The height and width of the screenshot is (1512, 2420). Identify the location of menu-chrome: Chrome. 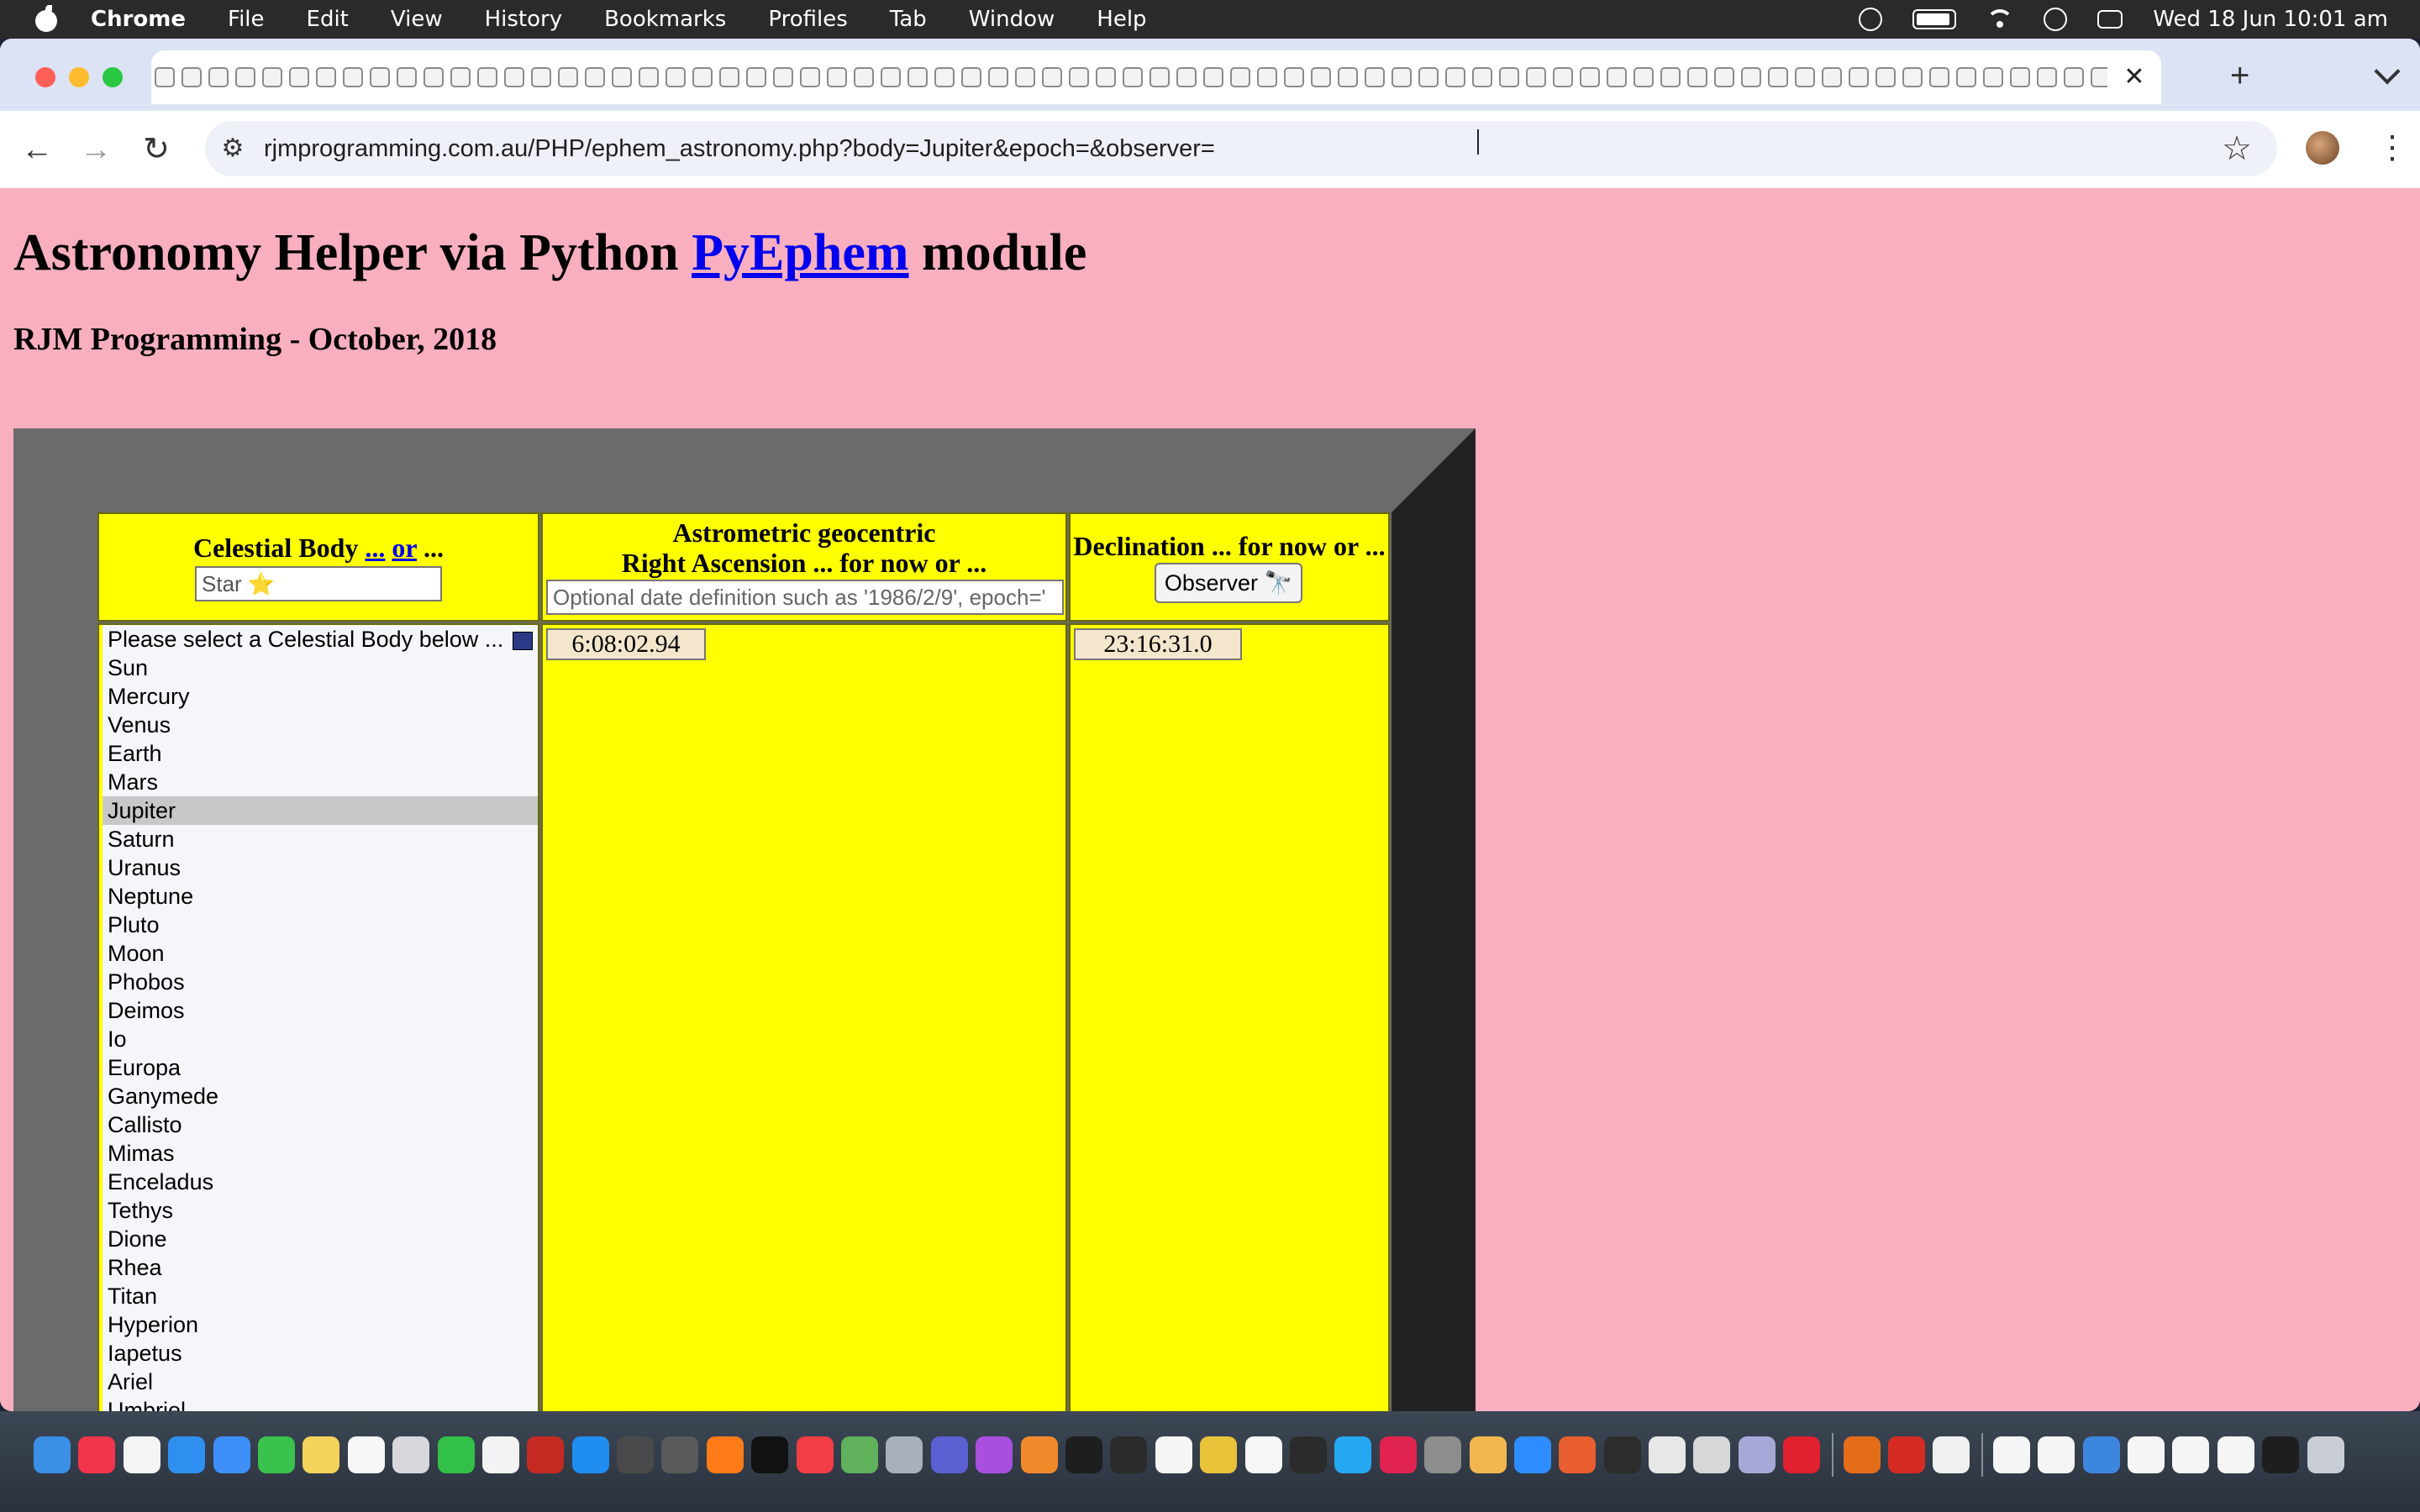
(138, 19).